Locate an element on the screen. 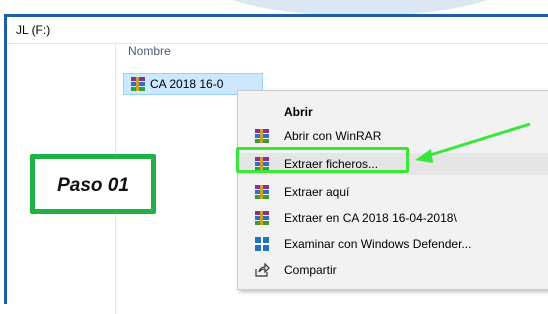 This screenshot has height=314, width=548. menu-item-extraer-aqui: Extraer aquí is located at coordinates (393, 192).